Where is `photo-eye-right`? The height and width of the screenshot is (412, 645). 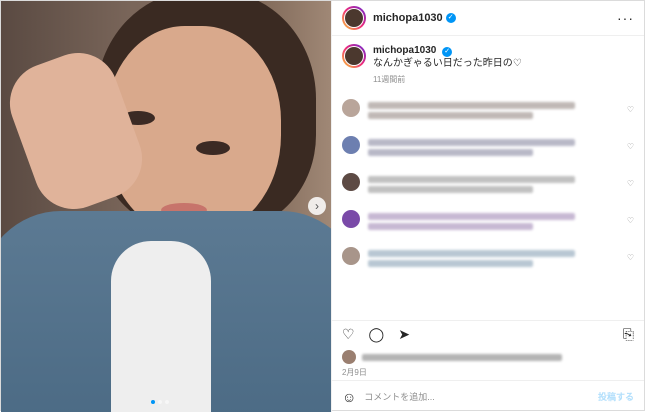
photo-eye-right is located at coordinates (213, 148).